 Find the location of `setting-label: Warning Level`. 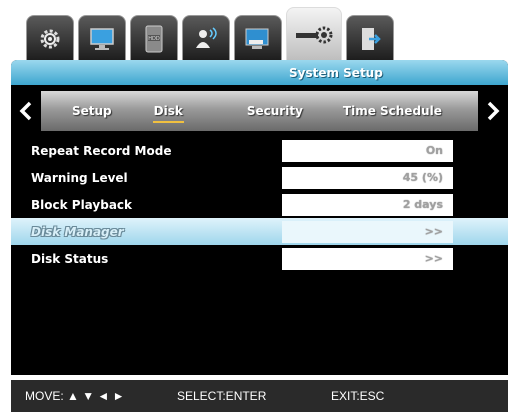

setting-label: Warning Level is located at coordinates (79, 177).